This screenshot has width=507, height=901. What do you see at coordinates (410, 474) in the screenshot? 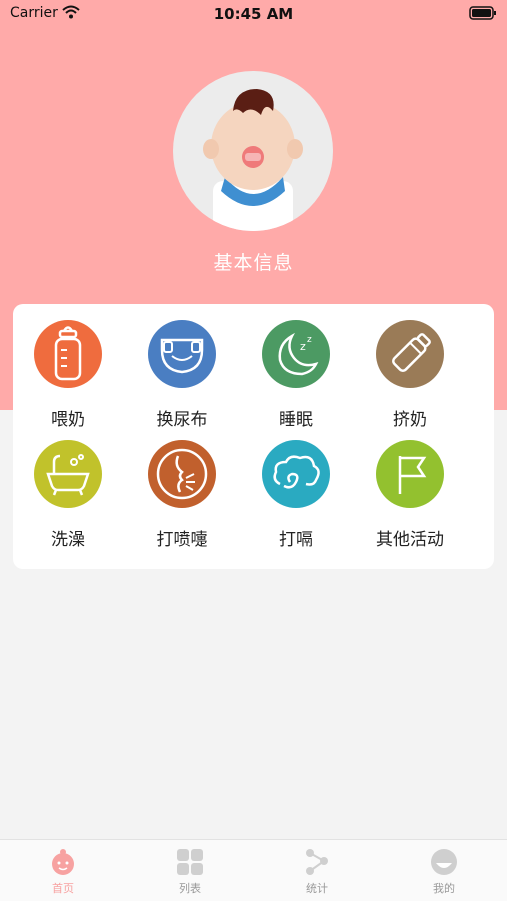
I see `flag-icon` at bounding box center [410, 474].